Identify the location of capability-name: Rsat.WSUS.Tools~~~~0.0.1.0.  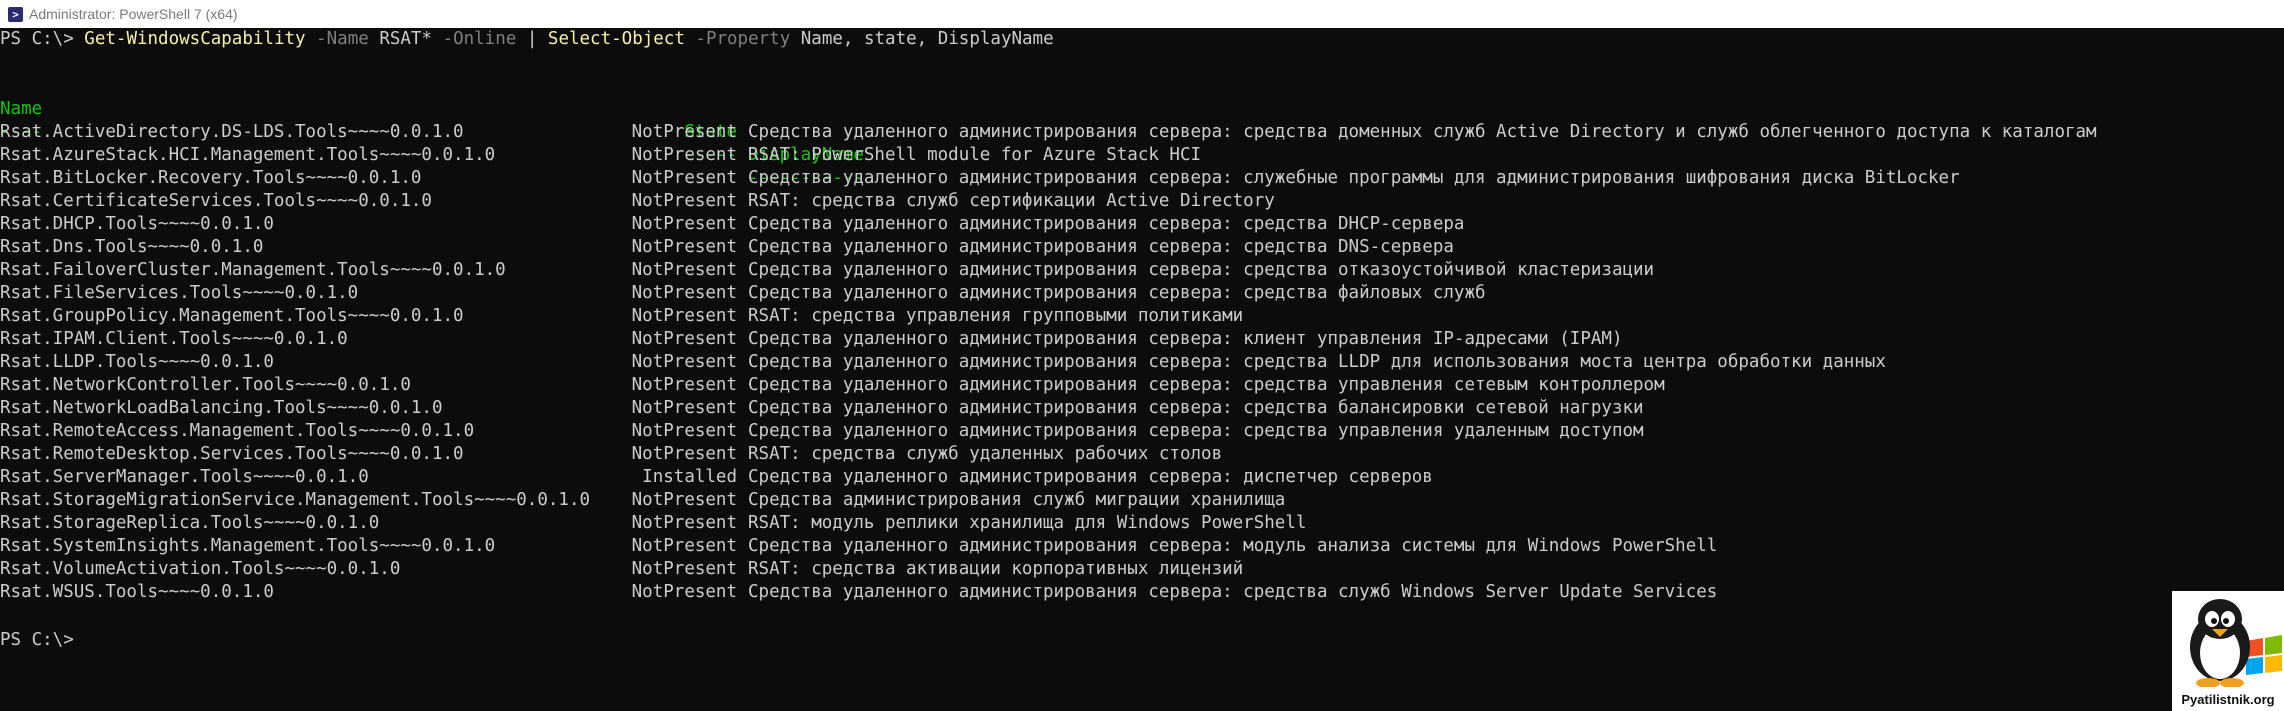
(137, 592).